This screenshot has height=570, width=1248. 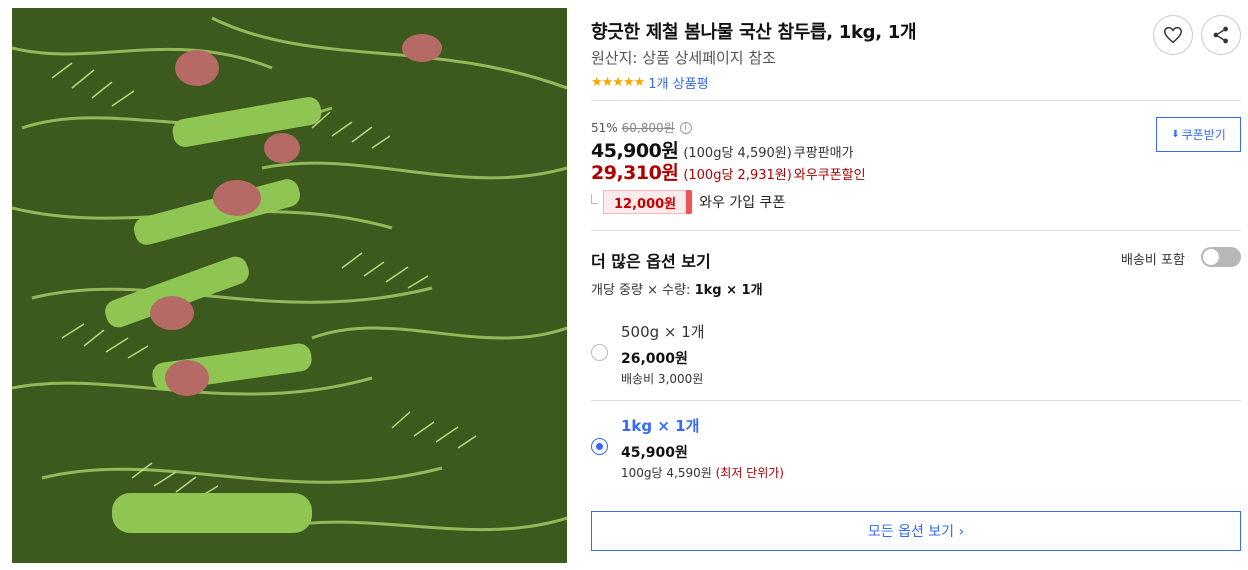 What do you see at coordinates (663, 332) in the screenshot?
I see `option-name: 500g × 1개` at bounding box center [663, 332].